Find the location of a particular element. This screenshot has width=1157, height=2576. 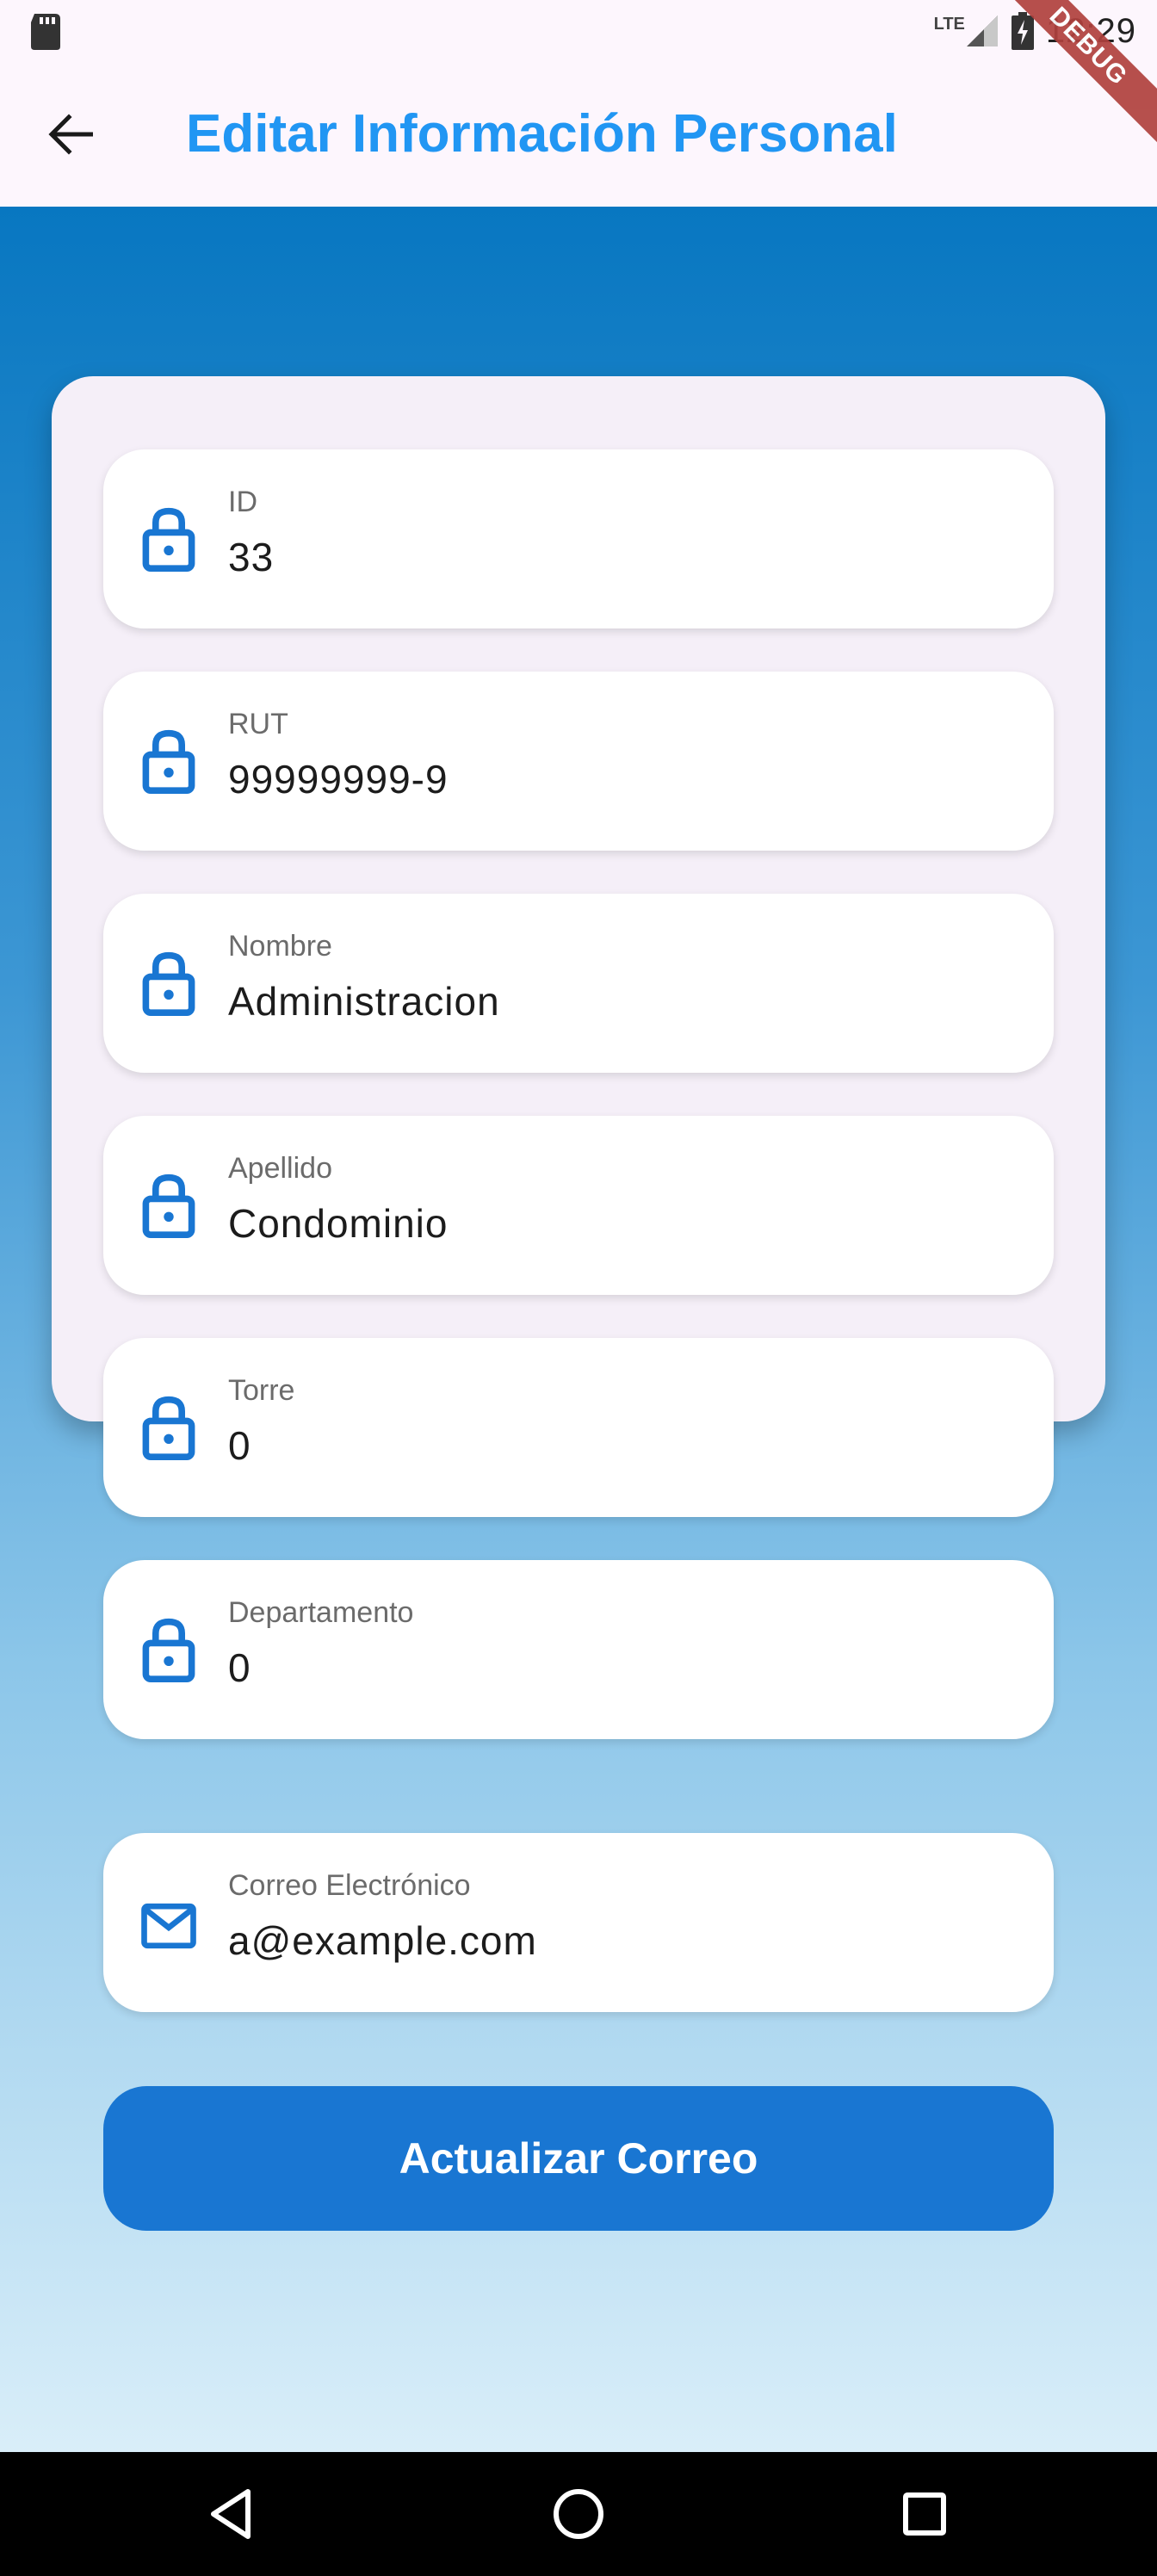

id-label: ID is located at coordinates (243, 502).